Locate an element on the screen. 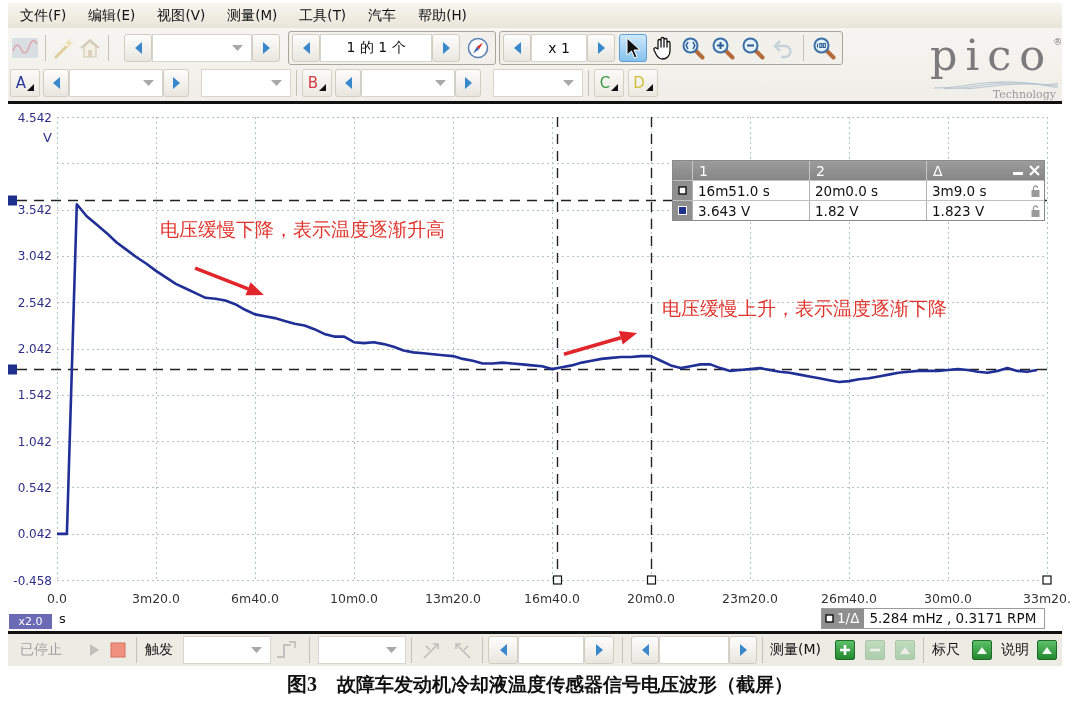 Image resolution: width=1080 pixels, height=703 pixels. ruler-value: 3m9.0 s is located at coordinates (959, 190).